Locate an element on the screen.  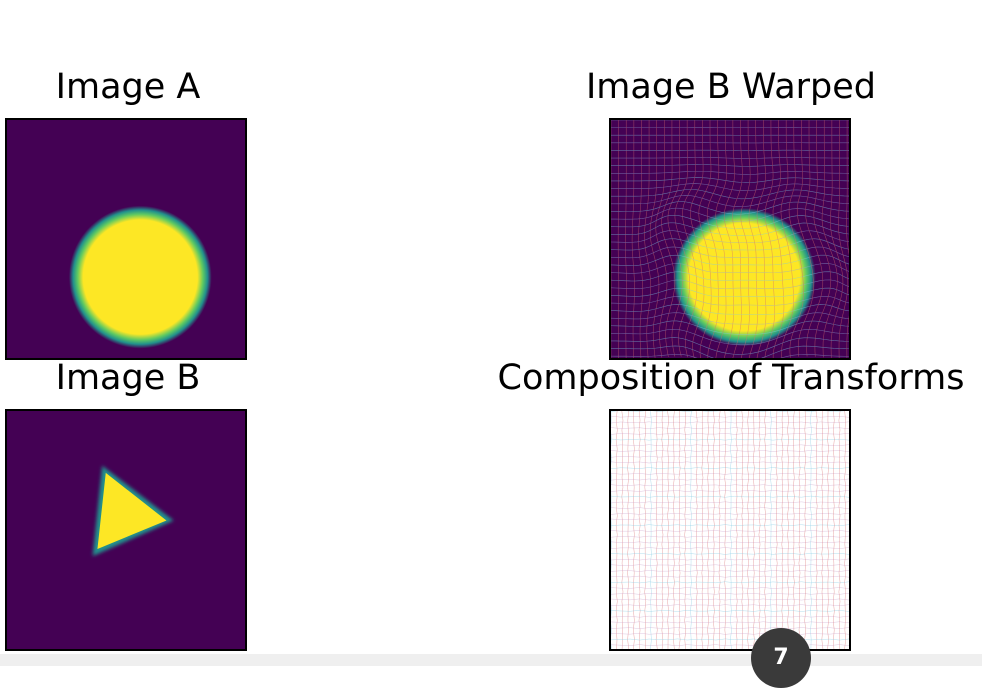
composition-plot is located at coordinates (730, 530).